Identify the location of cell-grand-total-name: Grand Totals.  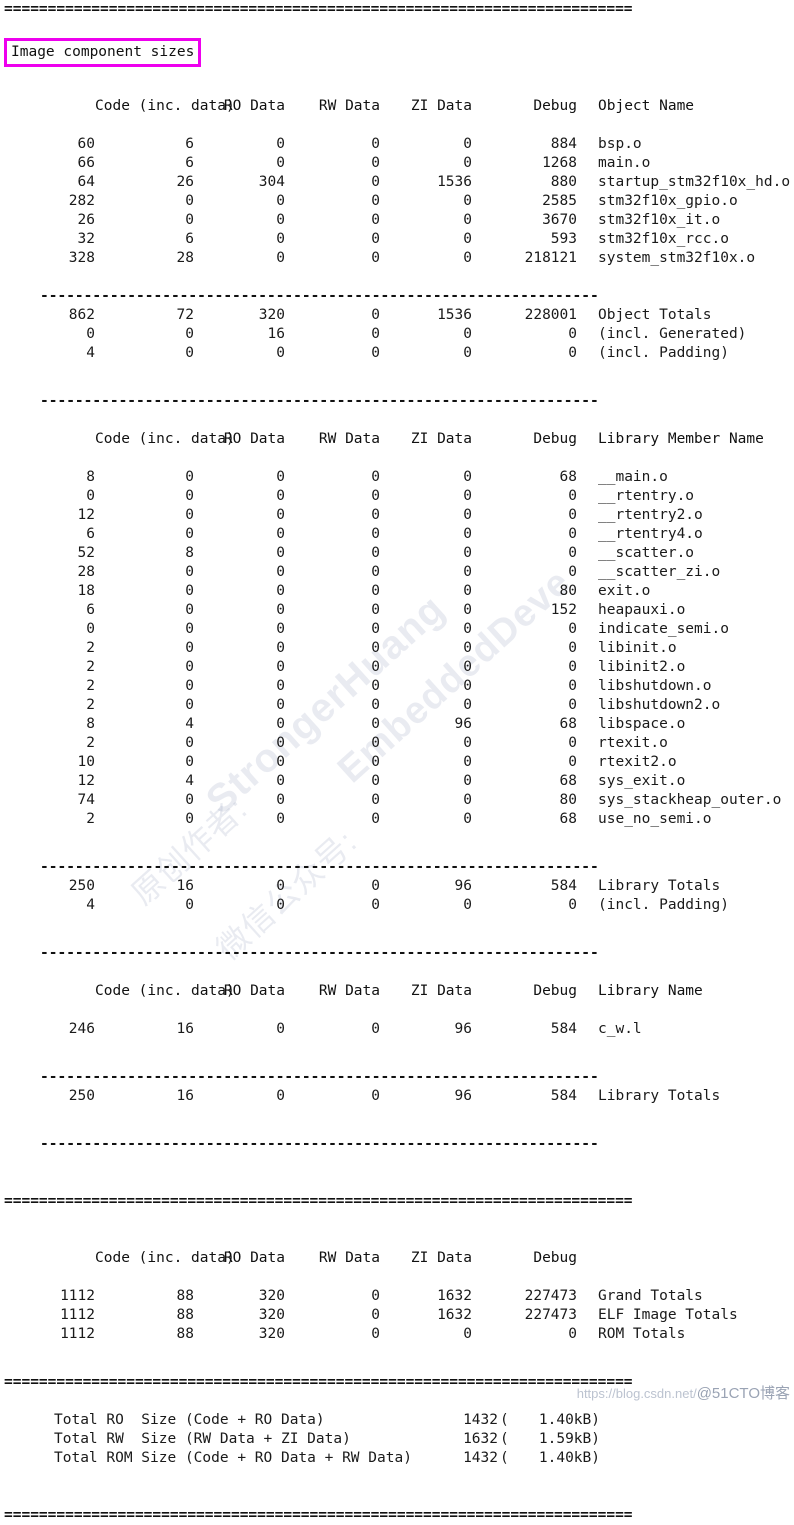
(650, 1296).